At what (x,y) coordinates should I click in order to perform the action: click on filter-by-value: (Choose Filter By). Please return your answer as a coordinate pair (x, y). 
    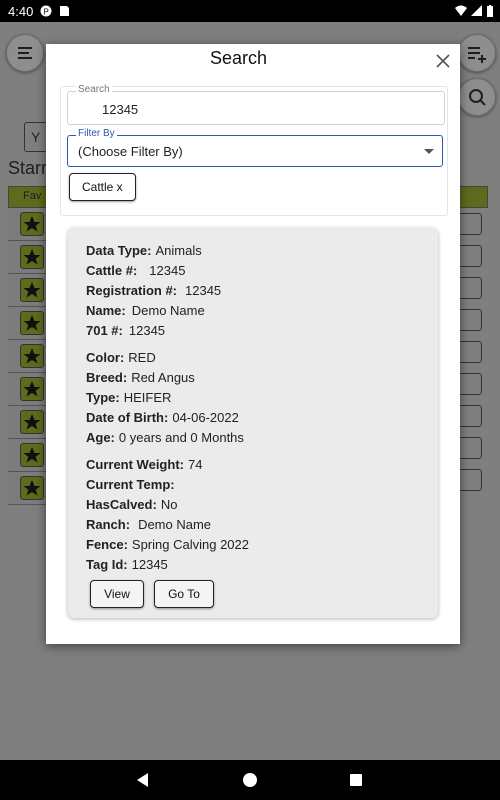
    Looking at the image, I should click on (130, 151).